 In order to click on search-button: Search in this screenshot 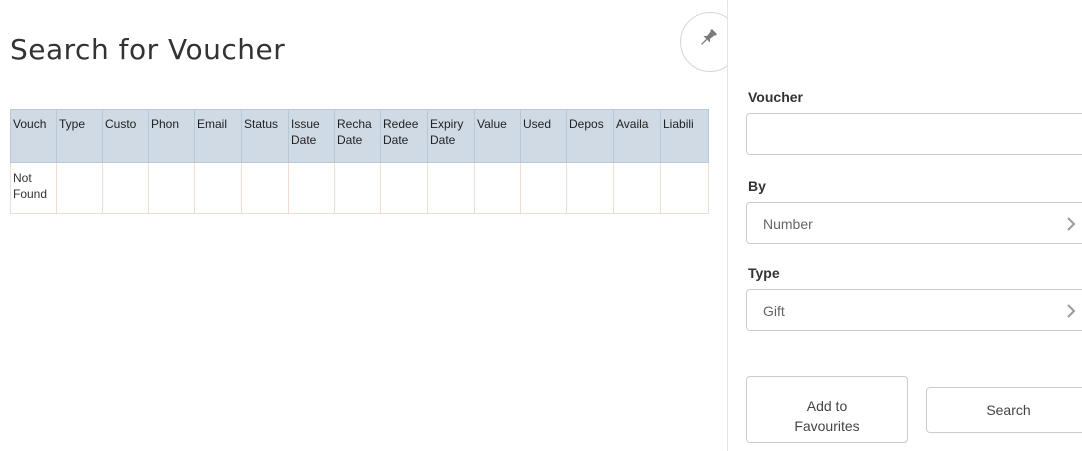, I will do `click(1004, 410)`.